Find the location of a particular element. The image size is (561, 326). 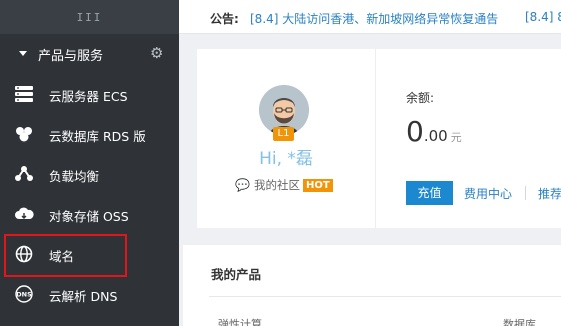

greeting-text: Hi, *磊 is located at coordinates (286, 159).